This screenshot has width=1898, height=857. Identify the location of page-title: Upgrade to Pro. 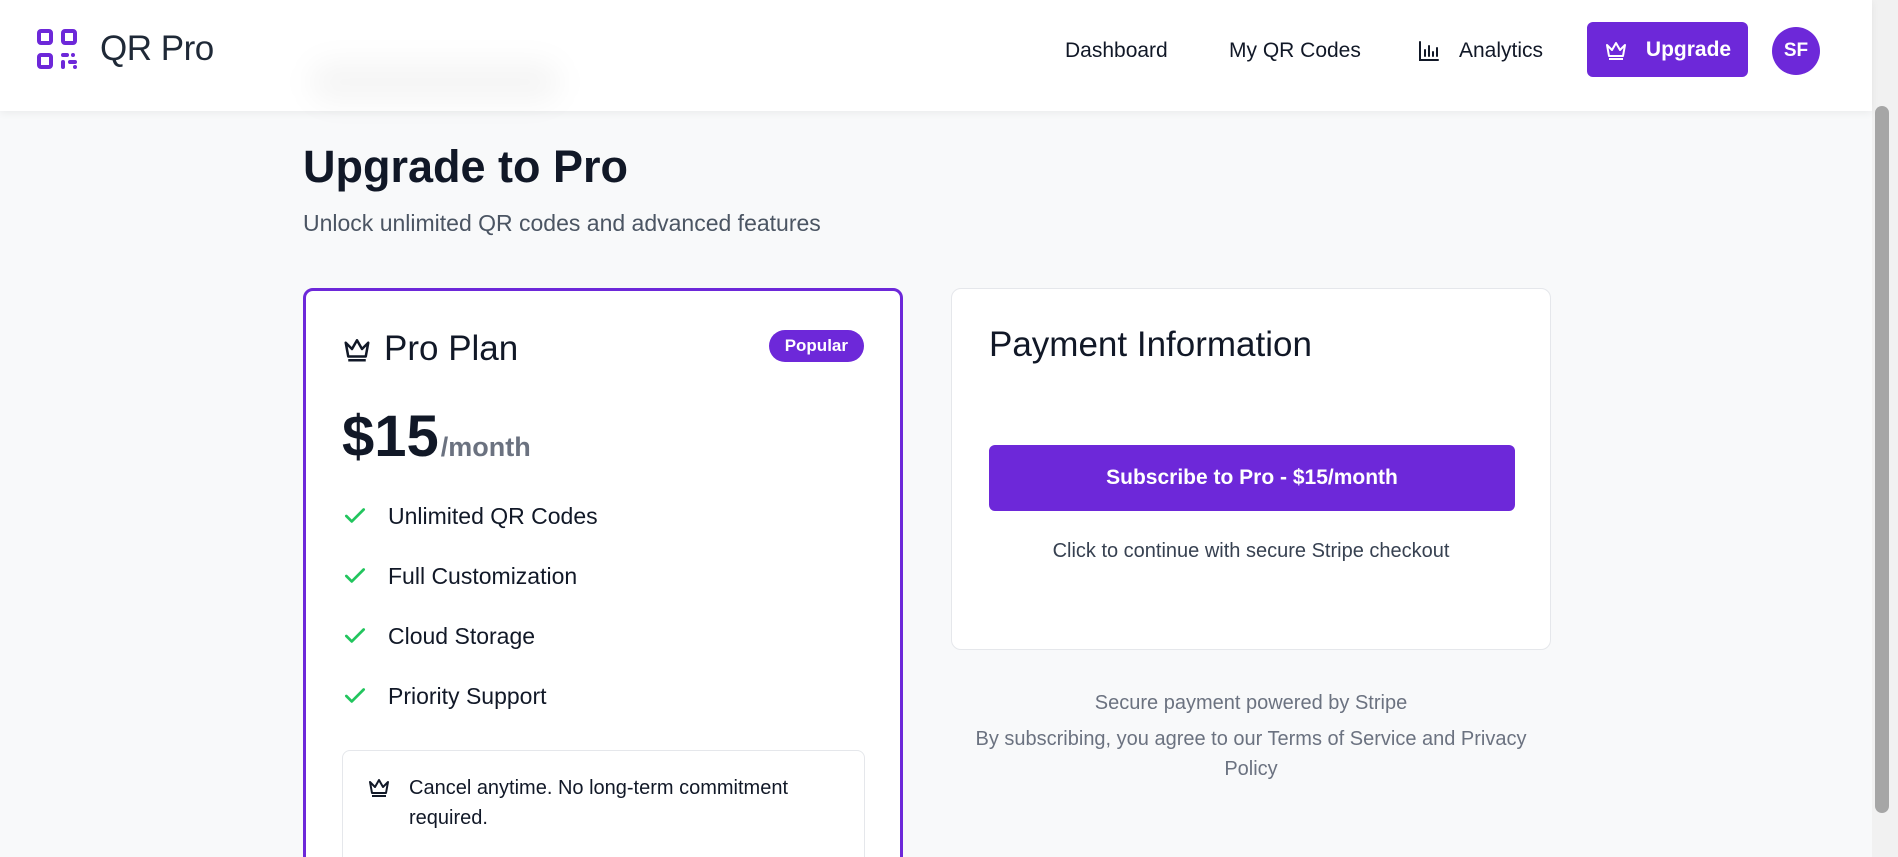
(466, 166).